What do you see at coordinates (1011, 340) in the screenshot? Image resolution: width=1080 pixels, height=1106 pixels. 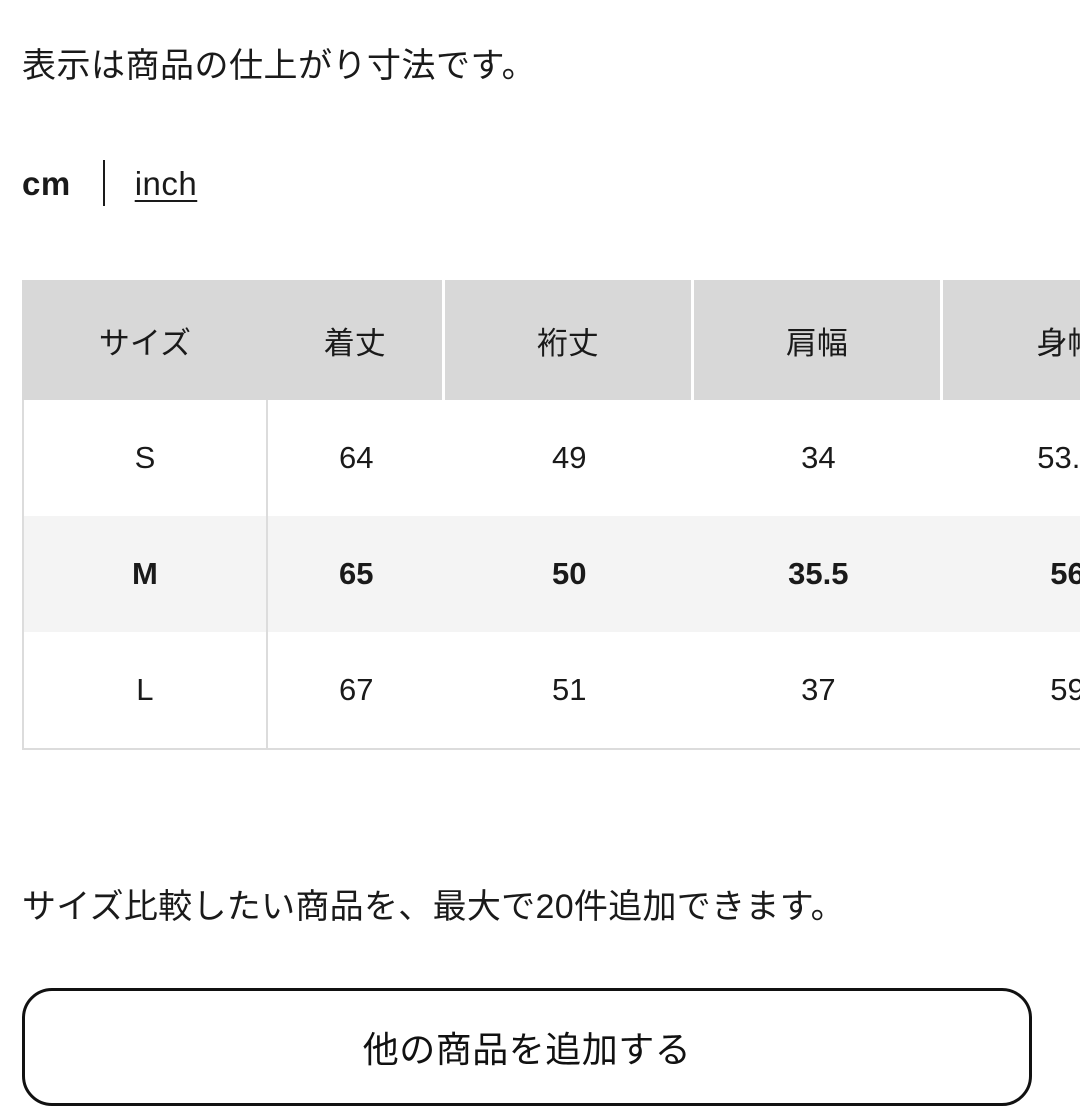 I see `column-header-chest: 身幅` at bounding box center [1011, 340].